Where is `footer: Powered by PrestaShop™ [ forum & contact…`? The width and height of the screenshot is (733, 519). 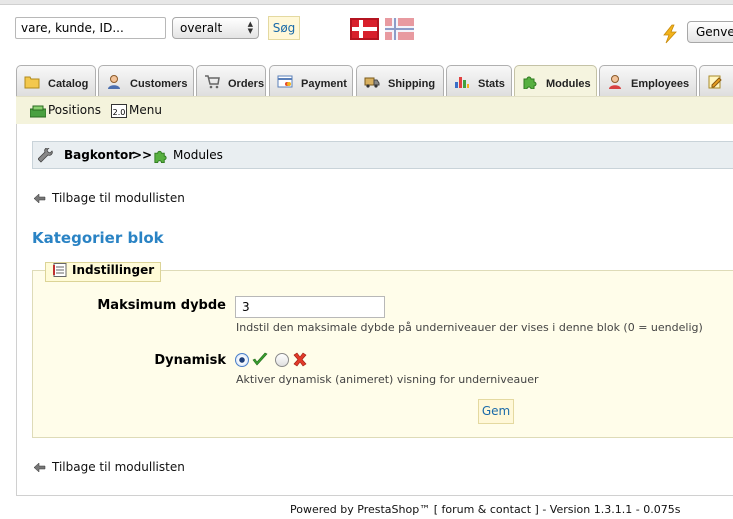 footer: Powered by PrestaShop™ [ forum & contact… is located at coordinates (485, 509).